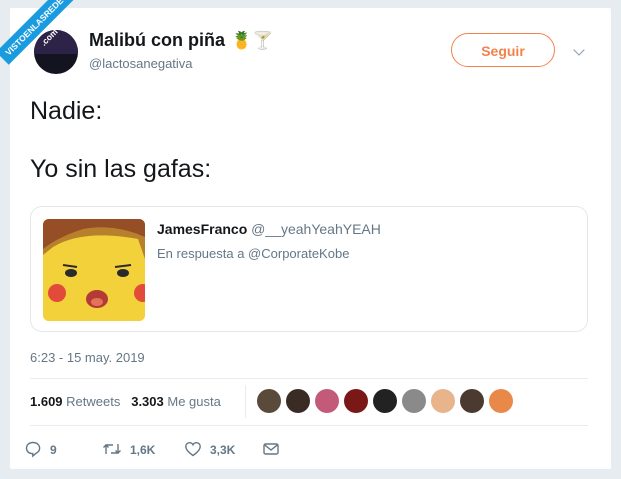 The height and width of the screenshot is (479, 621). What do you see at coordinates (316, 229) in the screenshot?
I see `quoted-handle: @__yeahYeahYEAH` at bounding box center [316, 229].